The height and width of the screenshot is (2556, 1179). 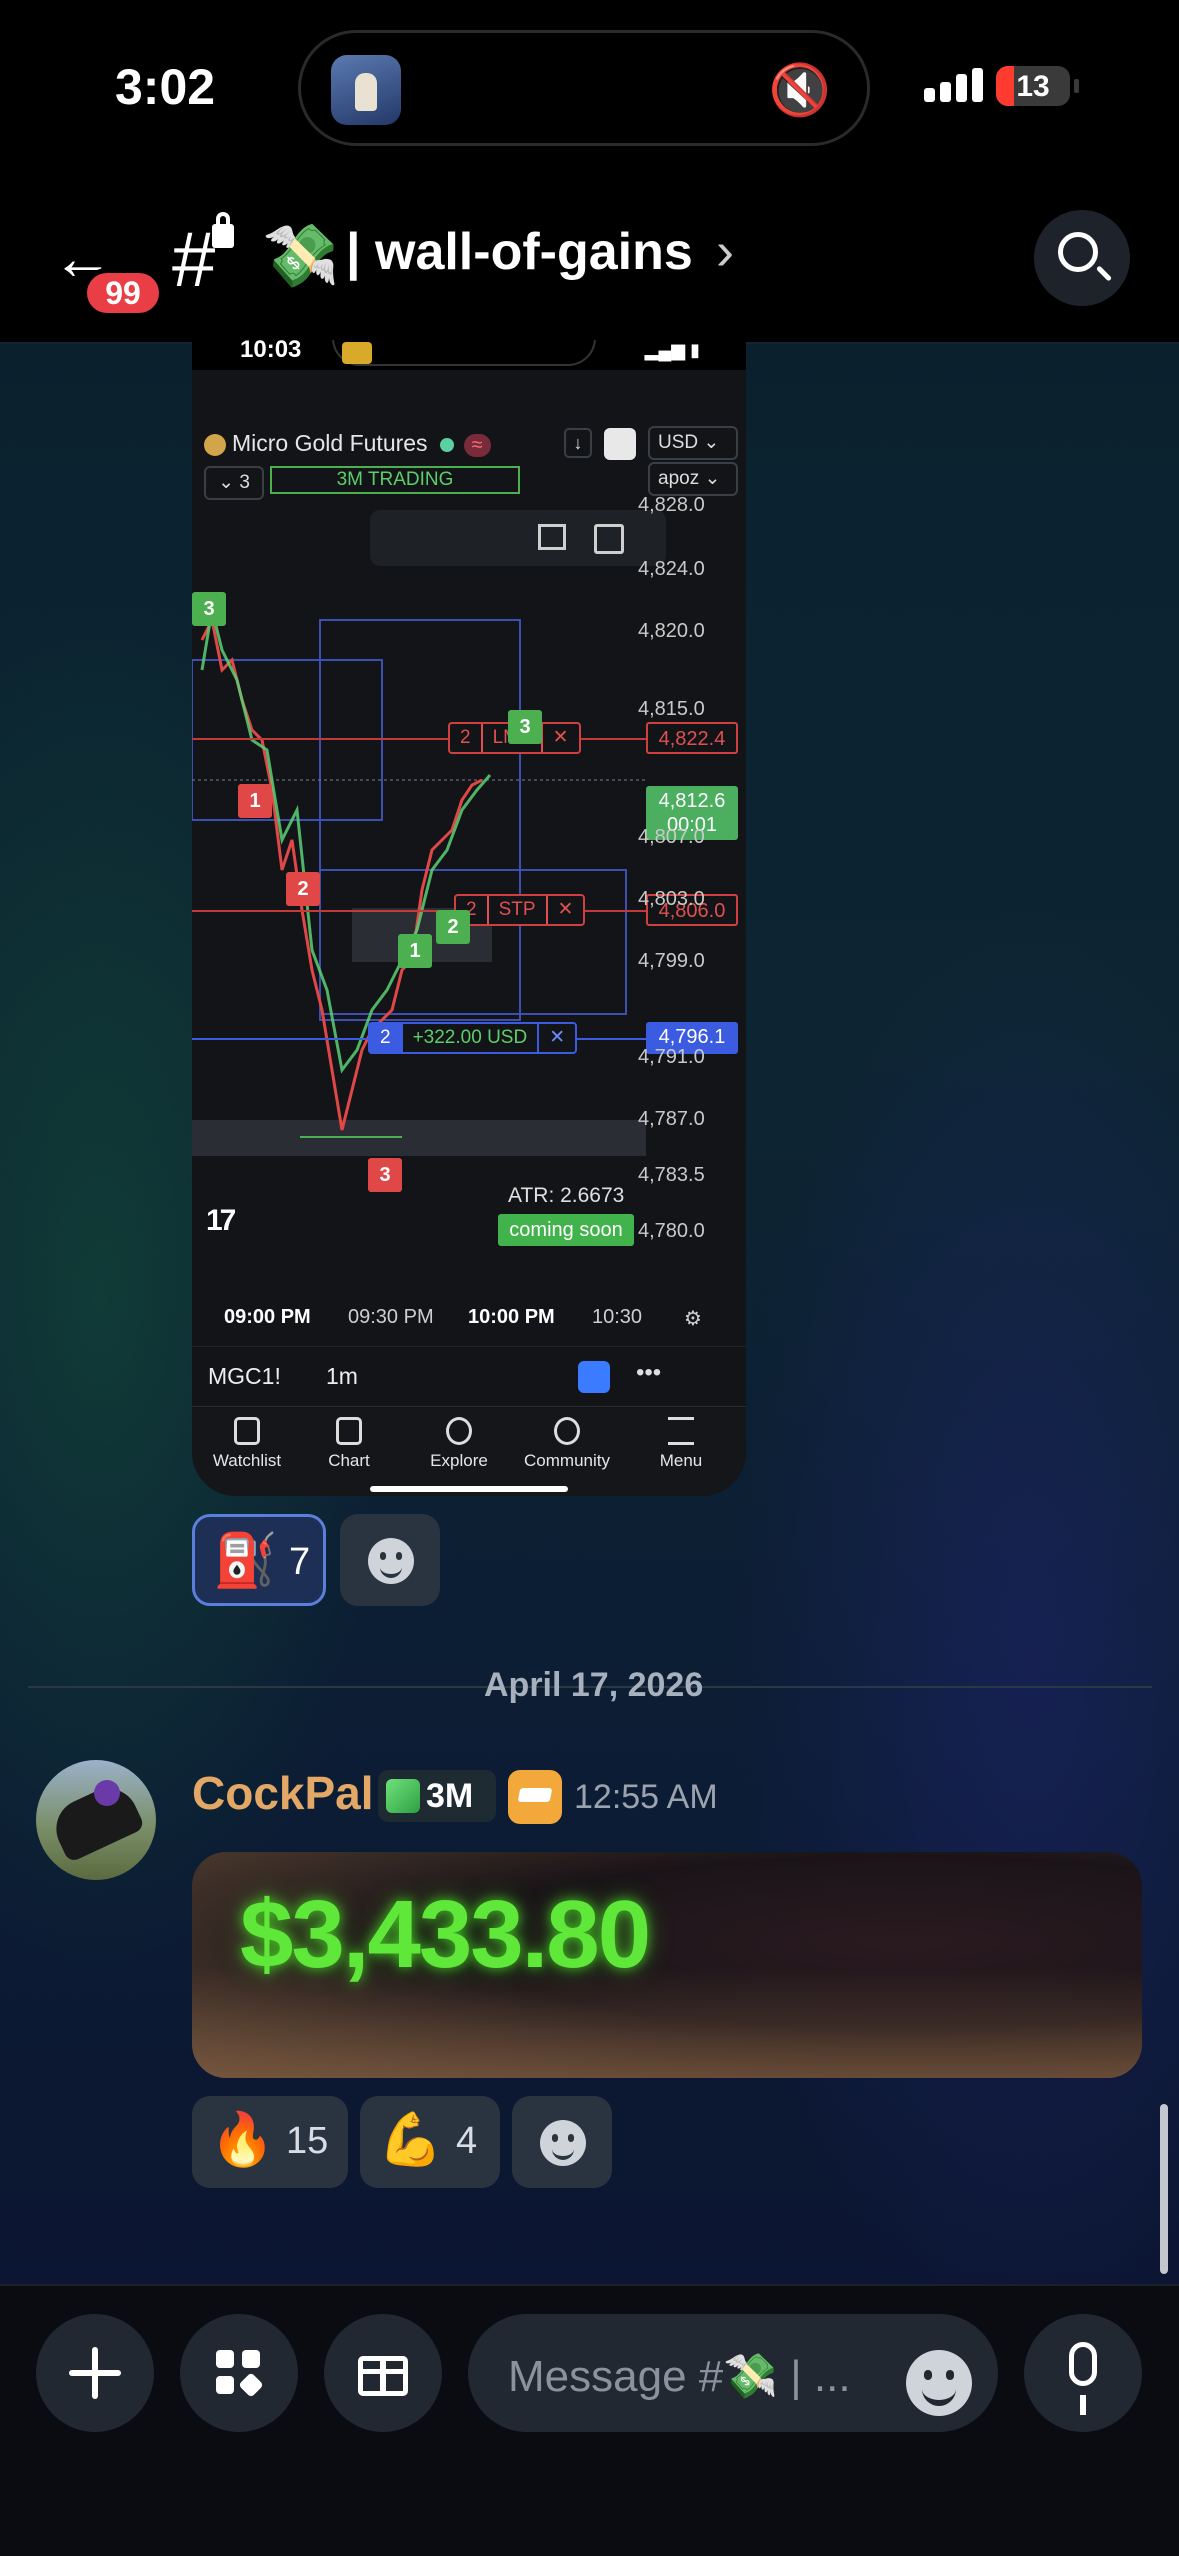 I want to click on price-tick: 4,783.5, so click(x=671, y=1175).